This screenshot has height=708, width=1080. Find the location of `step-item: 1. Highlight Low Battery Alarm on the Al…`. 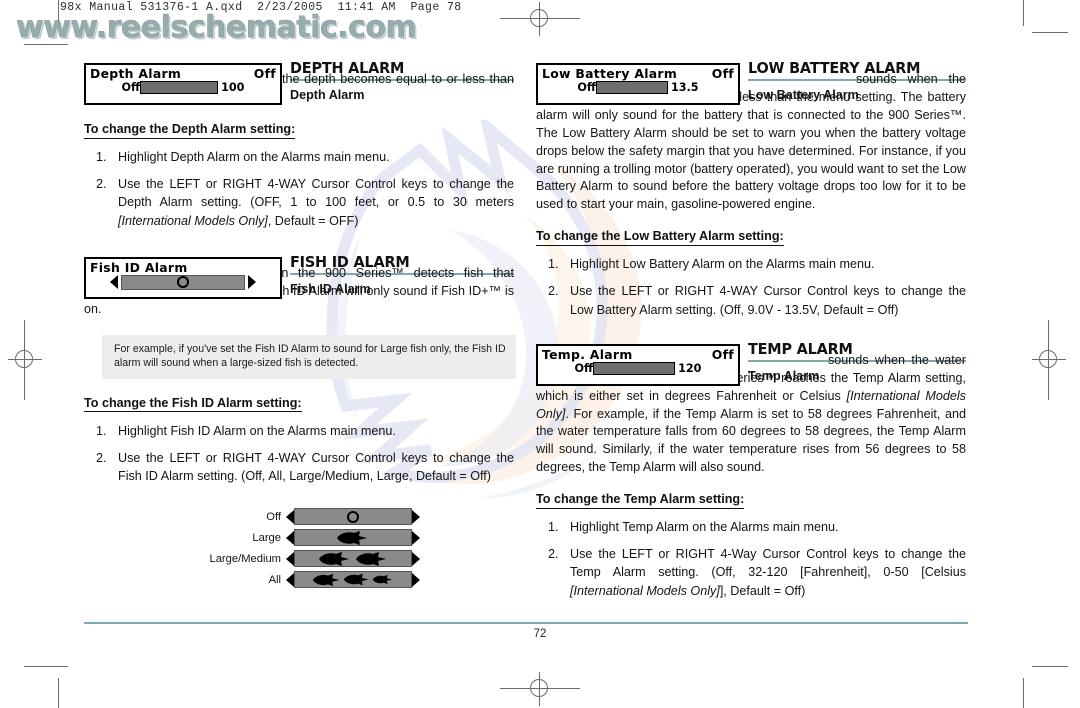

step-item: 1. Highlight Low Battery Alarm on the Al… is located at coordinates (751, 264).